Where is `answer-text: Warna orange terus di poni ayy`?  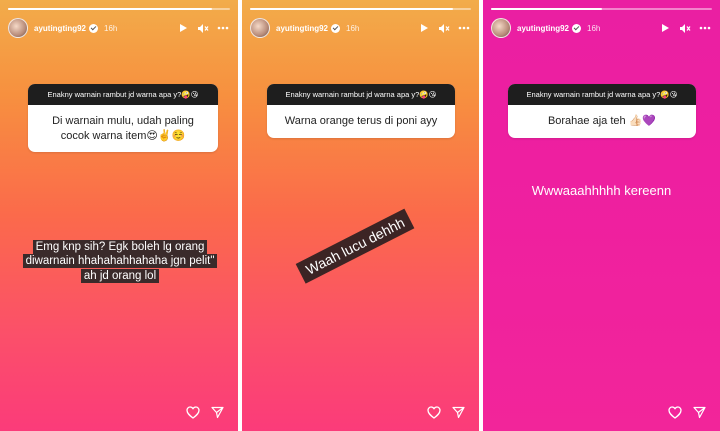
answer-text: Warna orange terus di poni ayy is located at coordinates (361, 120).